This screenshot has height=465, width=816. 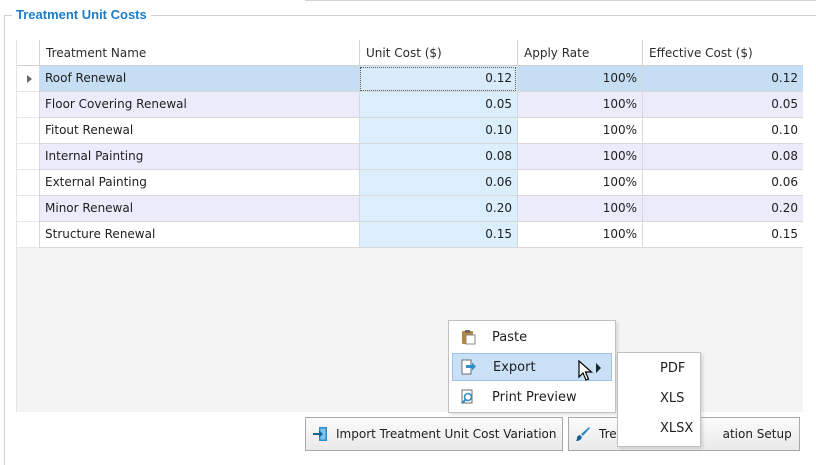 I want to click on menu-item-label: Print Preview, so click(x=534, y=397).